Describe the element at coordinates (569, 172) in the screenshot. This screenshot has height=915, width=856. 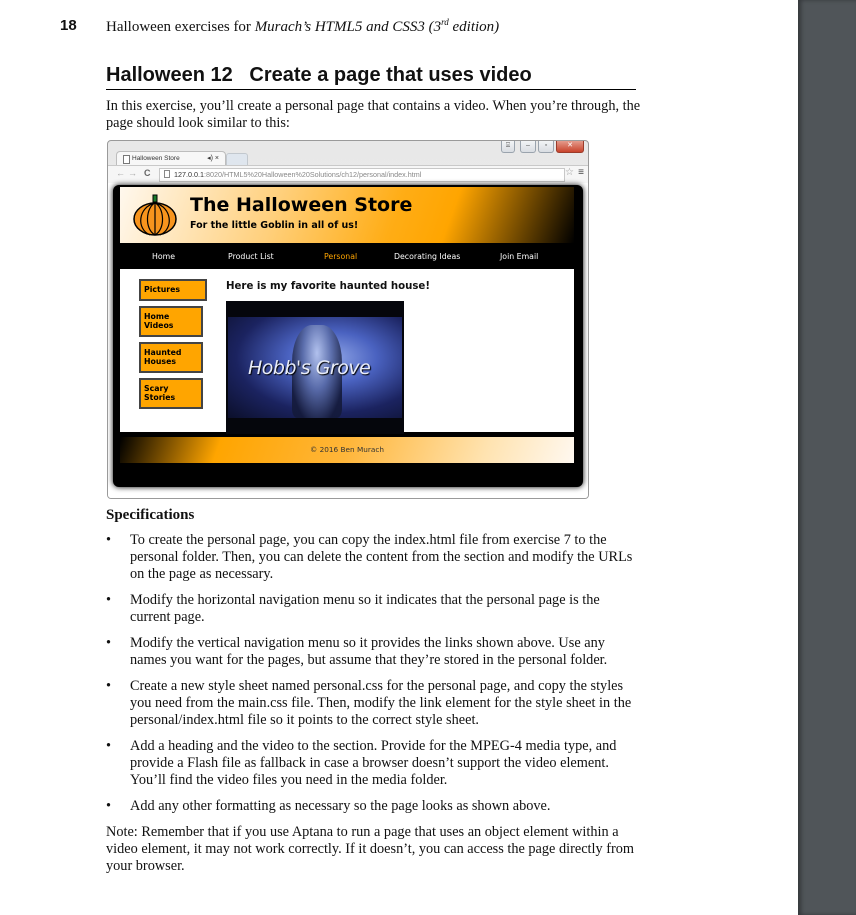
I see `bookmark-star-icon: ☆` at that location.